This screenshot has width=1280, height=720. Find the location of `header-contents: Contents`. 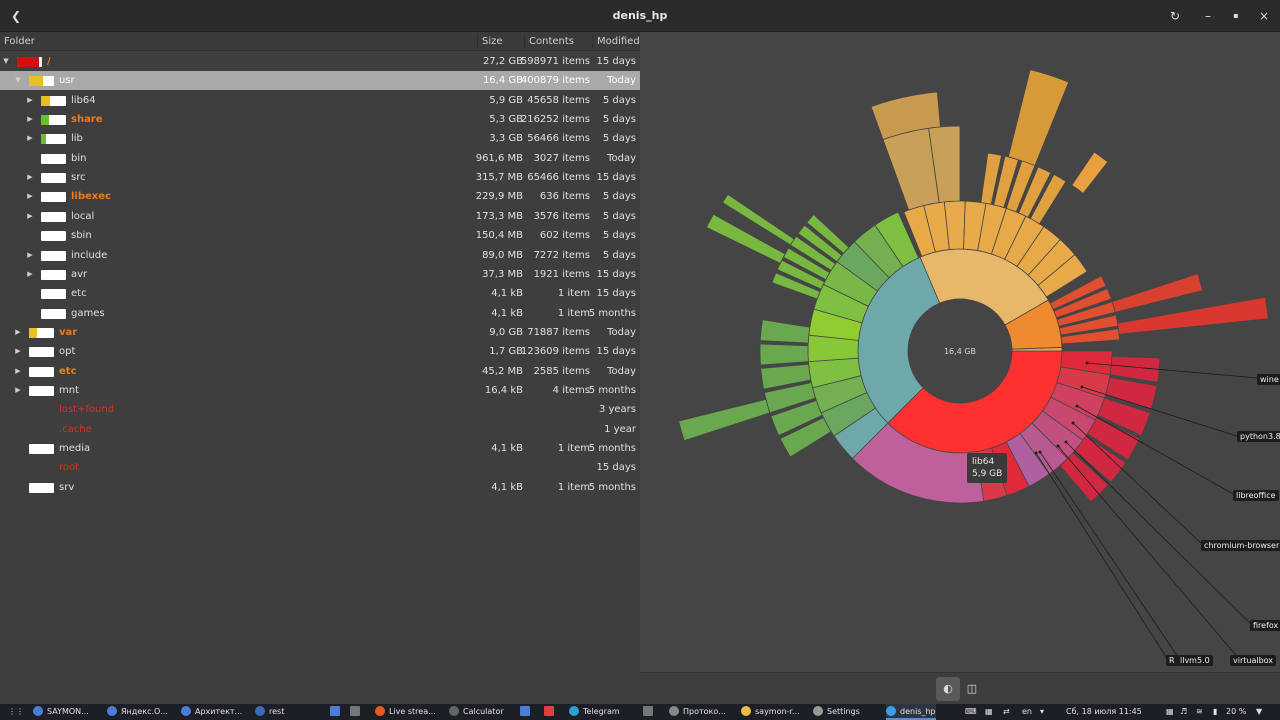

header-contents: Contents is located at coordinates (551, 41).